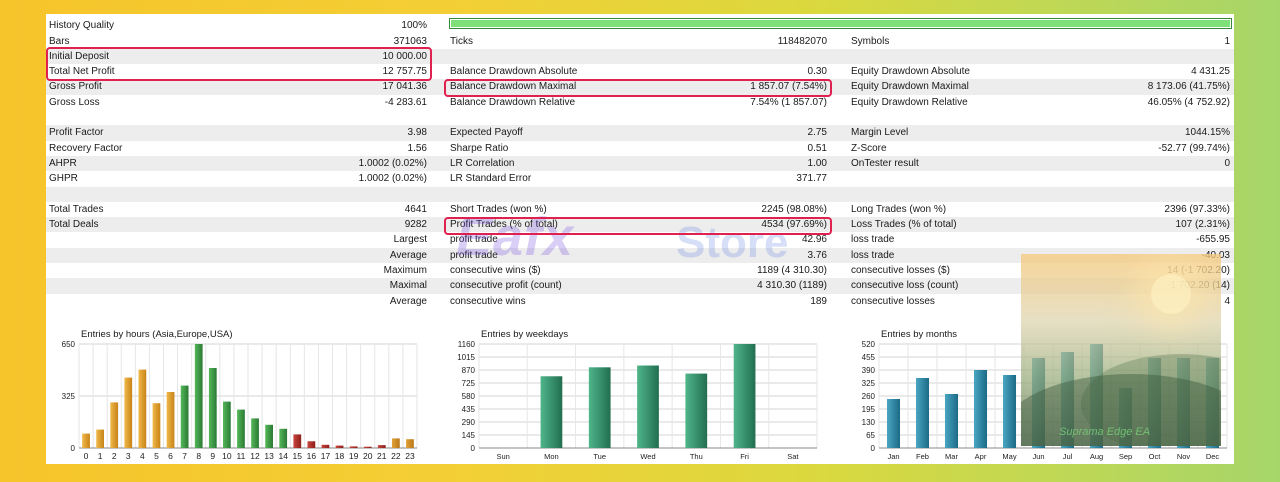 The height and width of the screenshot is (482, 1280). What do you see at coordinates (817, 255) in the screenshot?
I see `stat-value: 3.76` at bounding box center [817, 255].